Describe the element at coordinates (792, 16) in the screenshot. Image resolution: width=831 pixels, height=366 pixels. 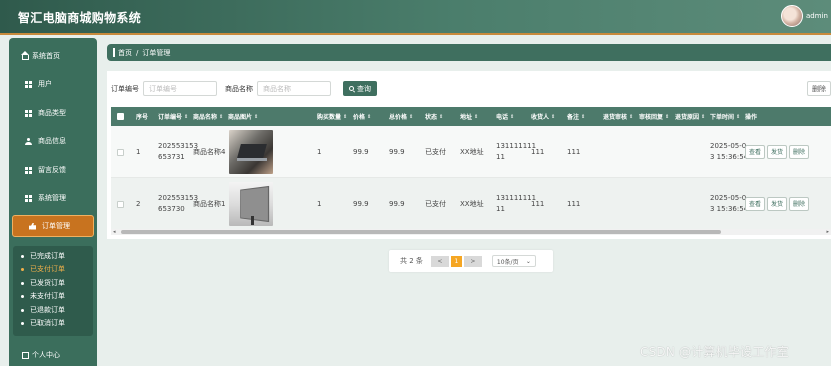
I see `avatar` at that location.